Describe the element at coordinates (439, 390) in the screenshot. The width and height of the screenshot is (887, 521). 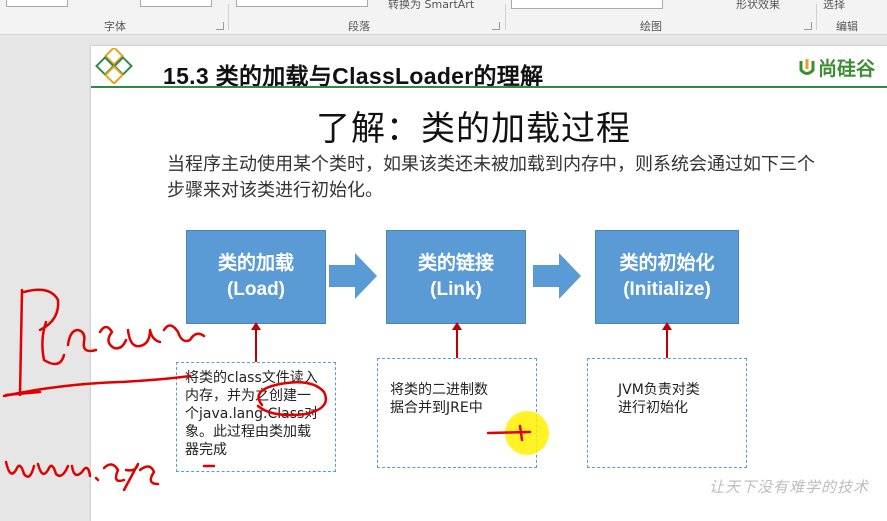
I see `desc-line: 将类的二进制数` at that location.